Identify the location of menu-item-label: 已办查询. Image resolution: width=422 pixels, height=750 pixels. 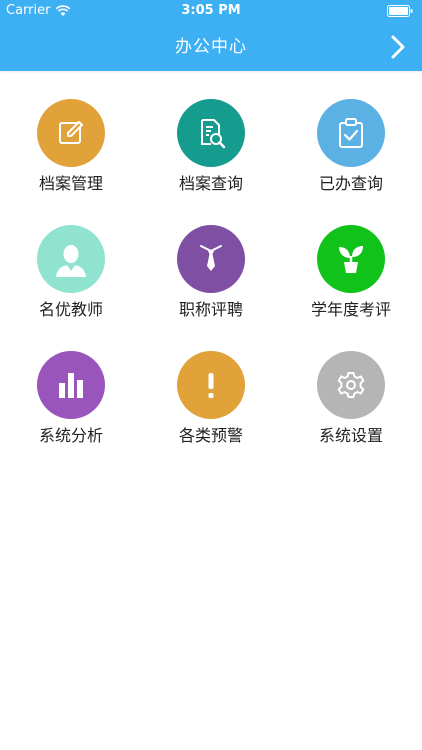
(350, 183).